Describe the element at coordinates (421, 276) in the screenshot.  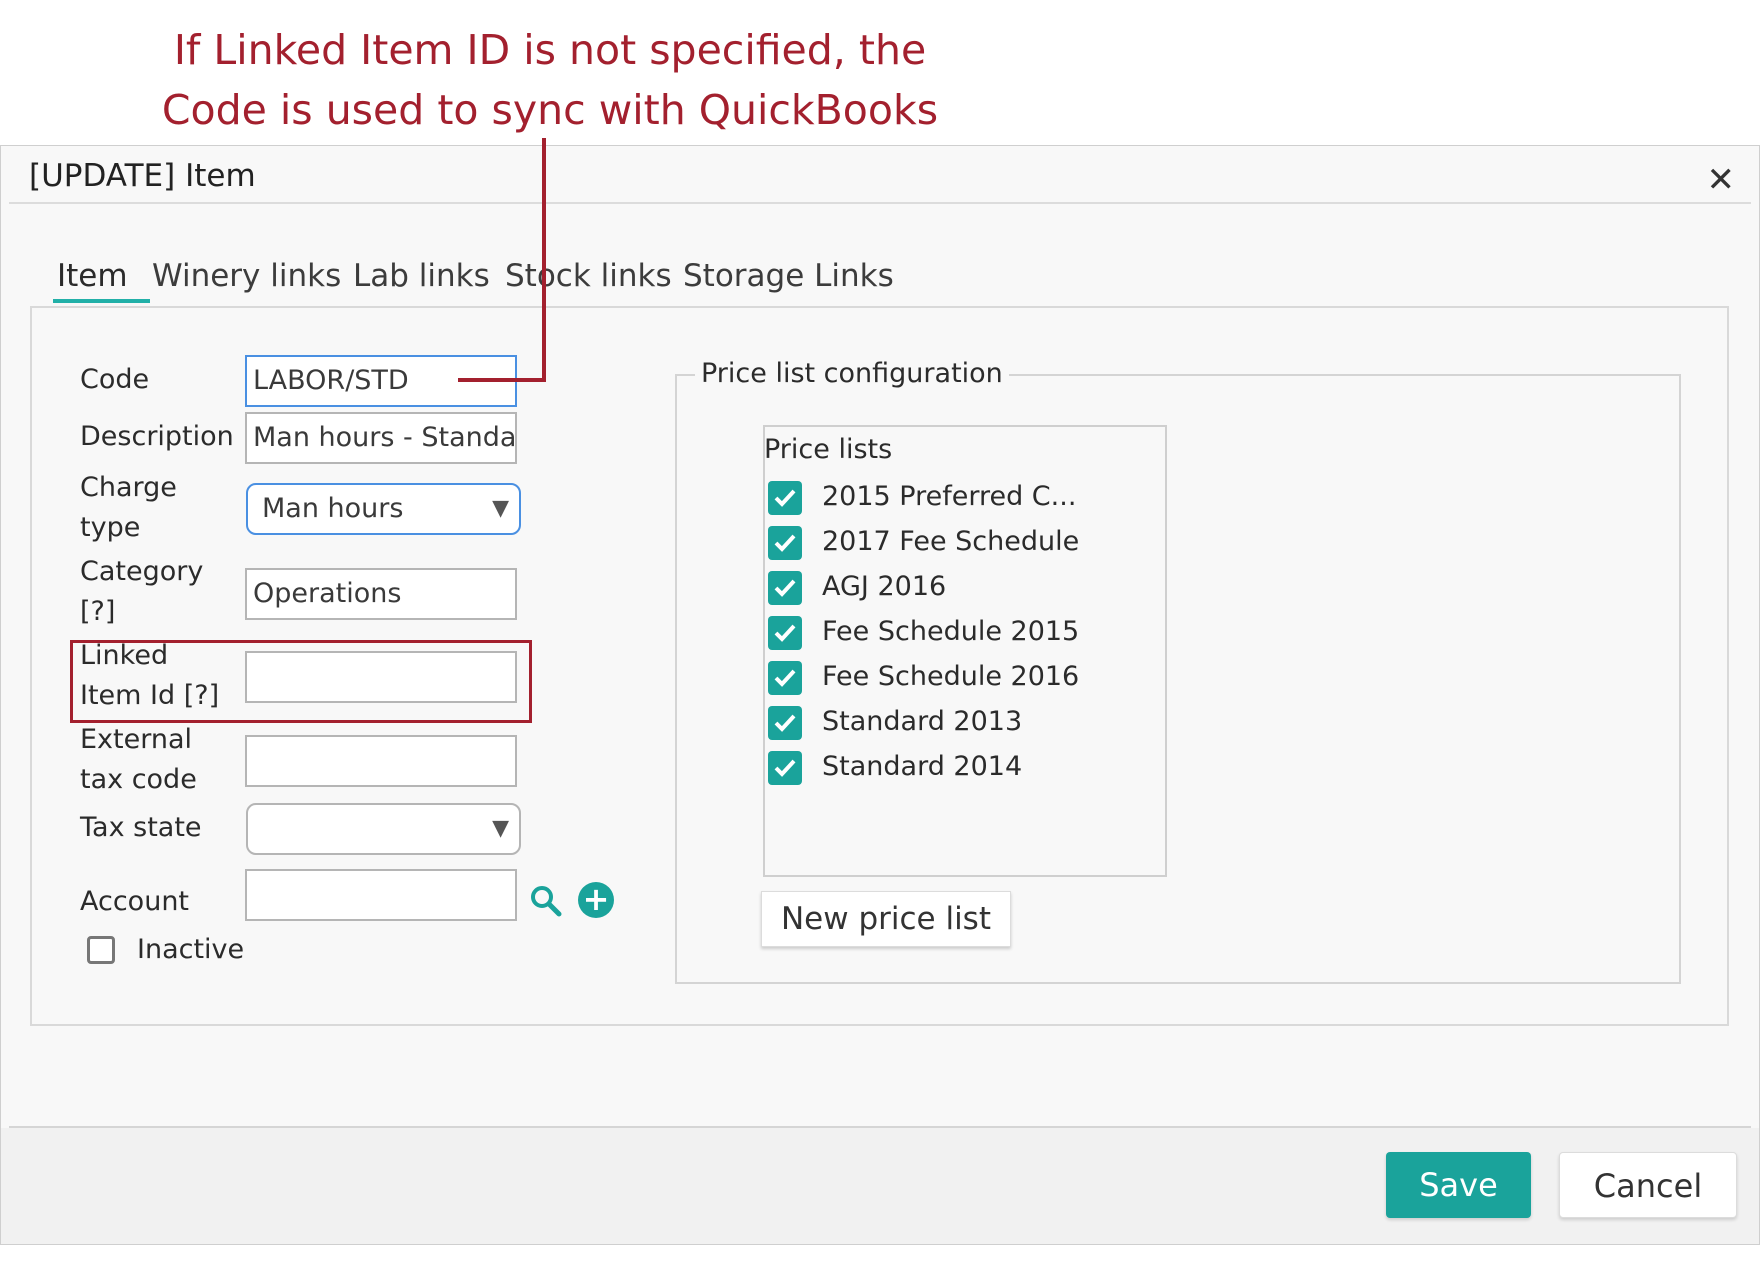
I see `tab-lab-links: Lab links` at that location.